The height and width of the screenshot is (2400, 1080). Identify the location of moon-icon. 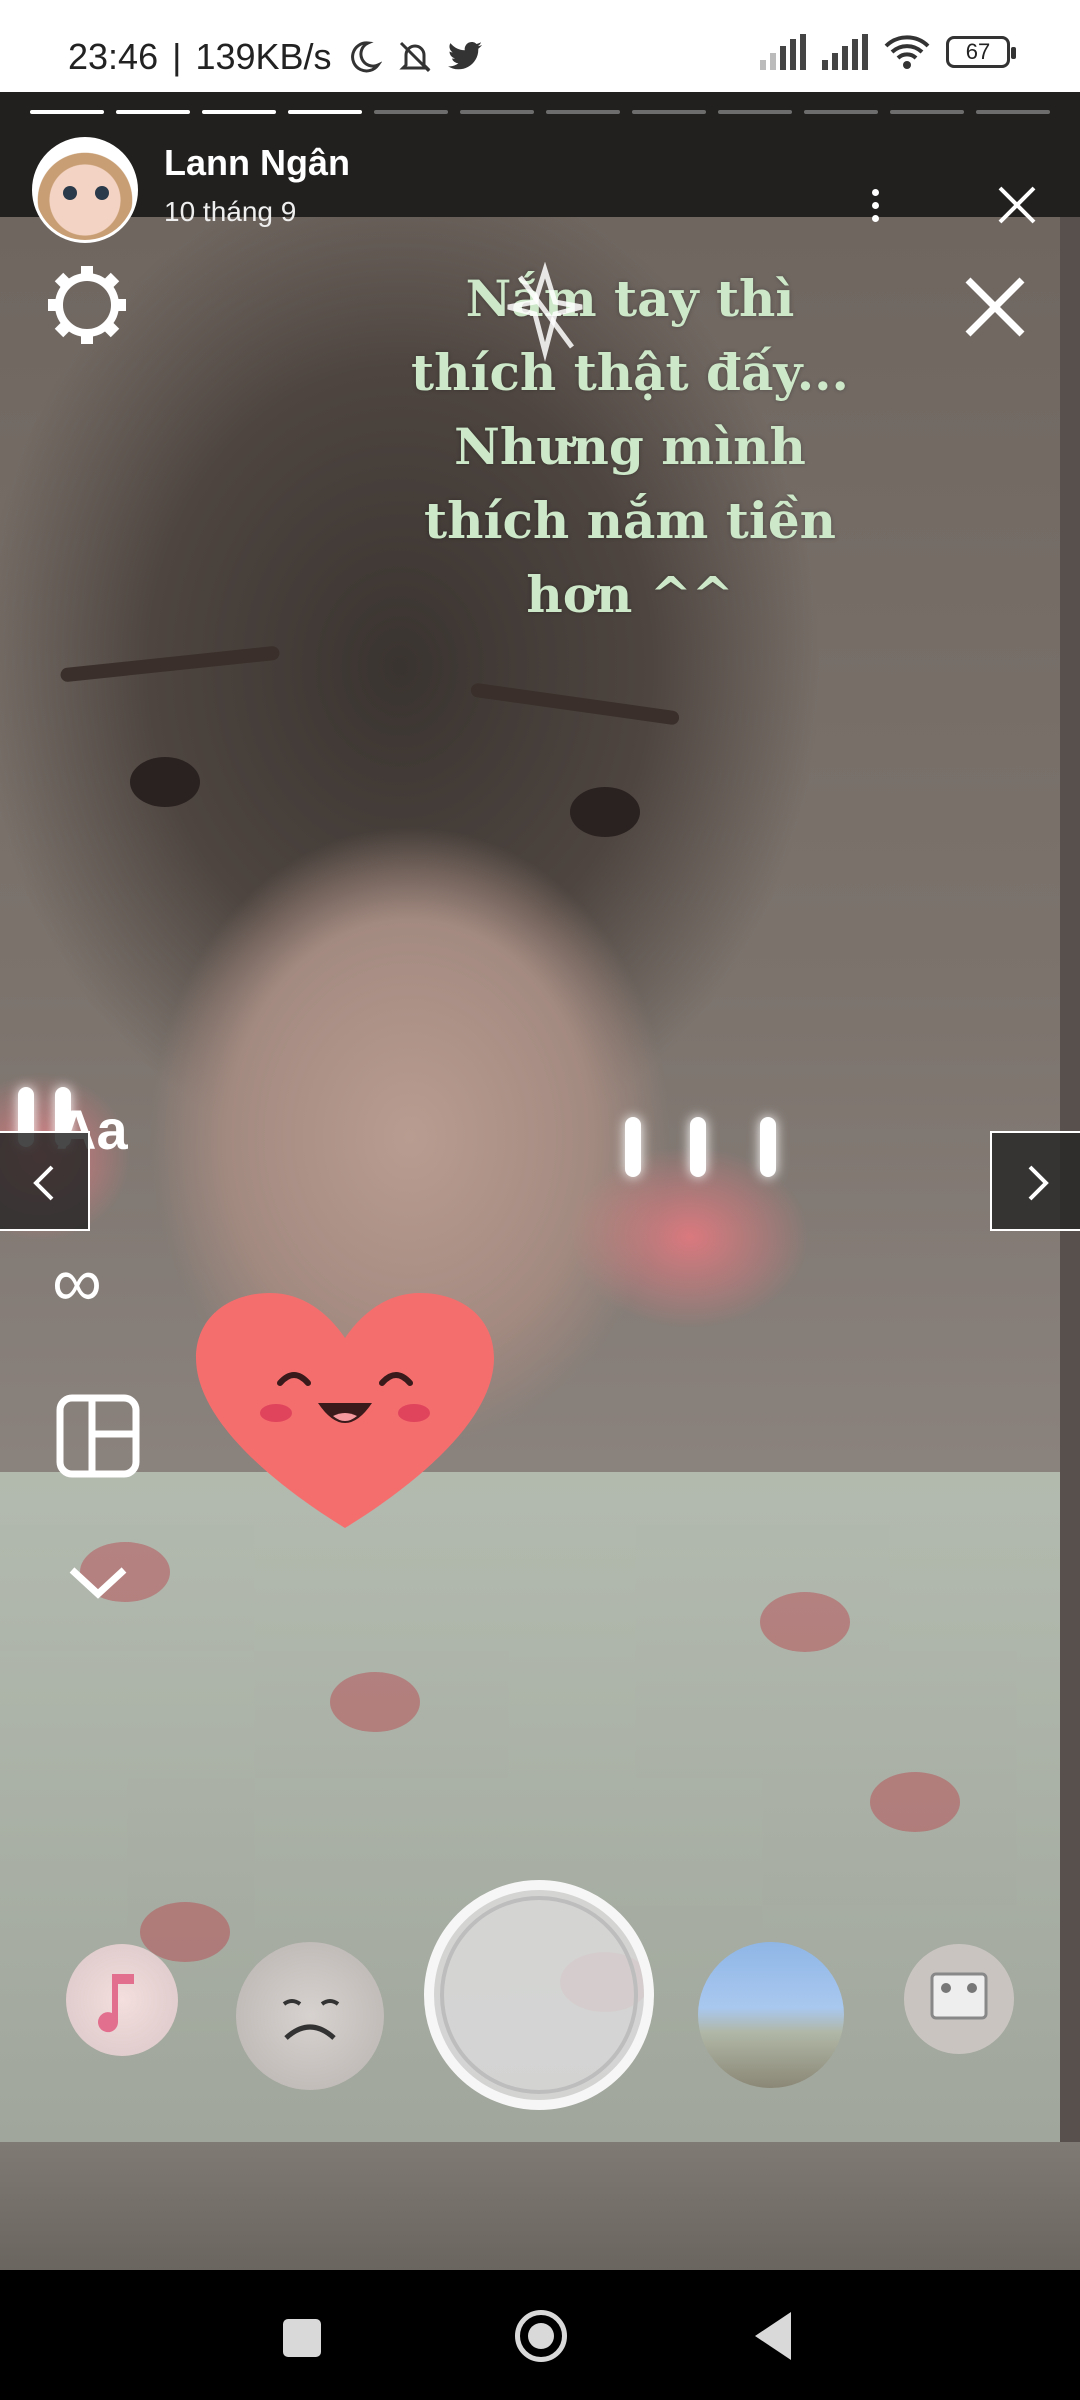
(366, 57).